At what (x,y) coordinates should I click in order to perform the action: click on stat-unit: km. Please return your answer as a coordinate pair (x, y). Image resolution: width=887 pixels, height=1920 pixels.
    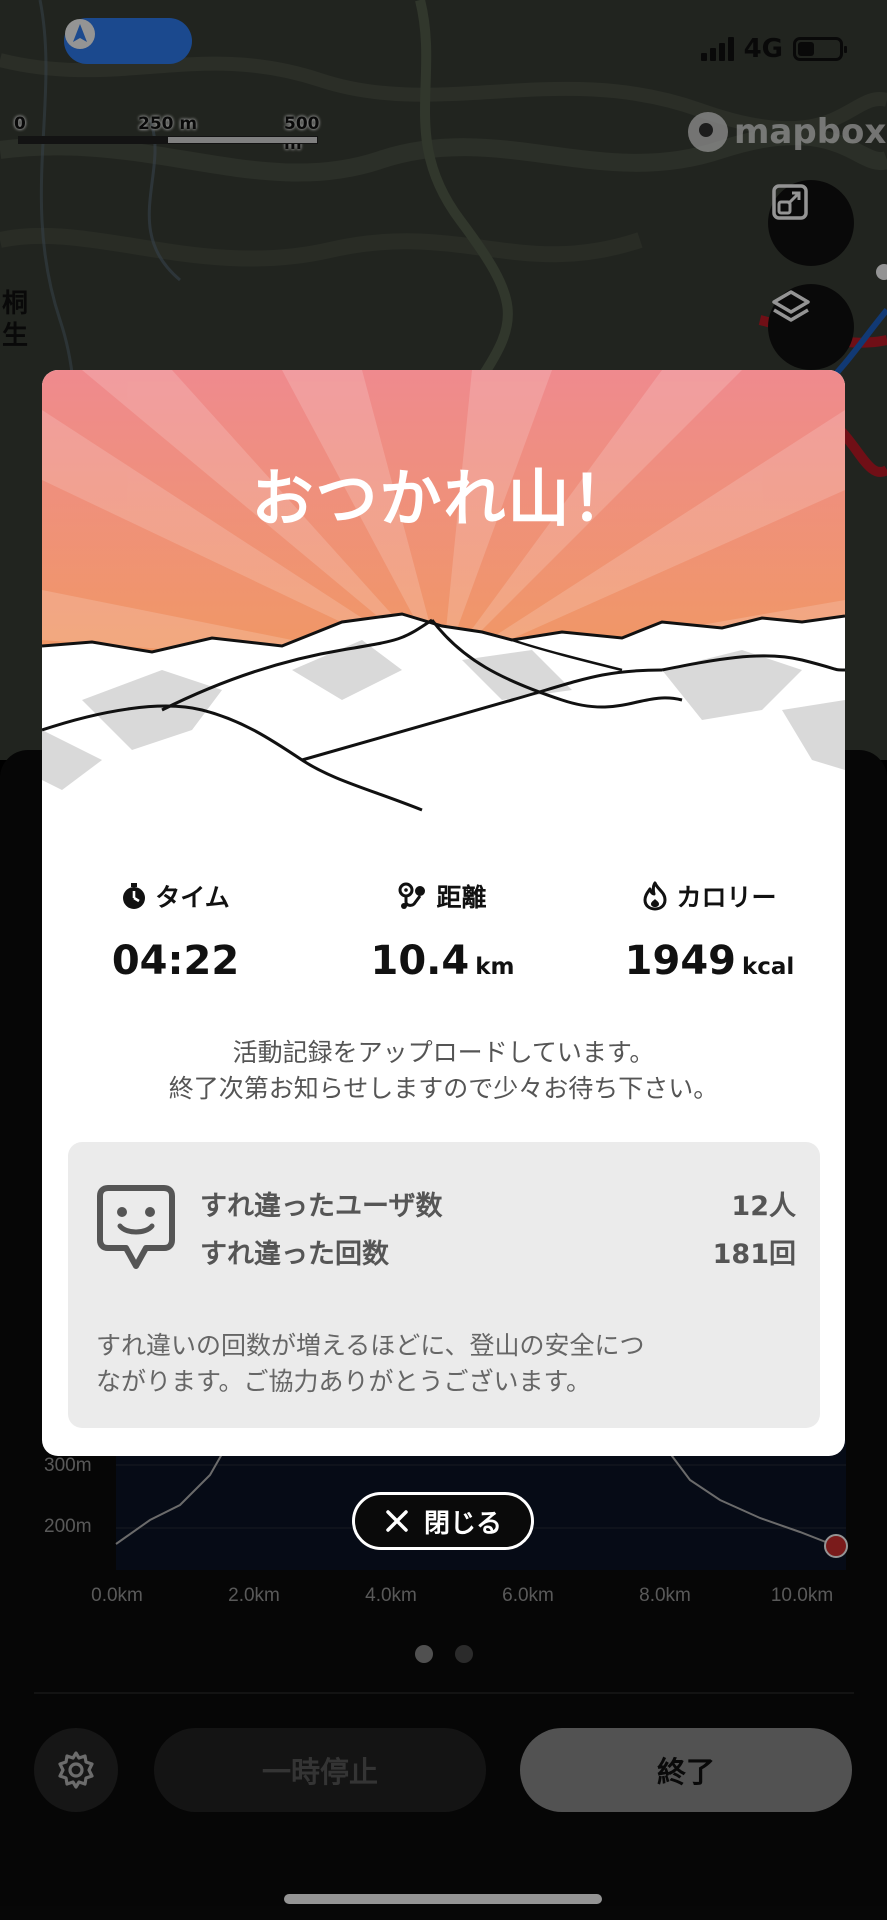
    Looking at the image, I should click on (495, 967).